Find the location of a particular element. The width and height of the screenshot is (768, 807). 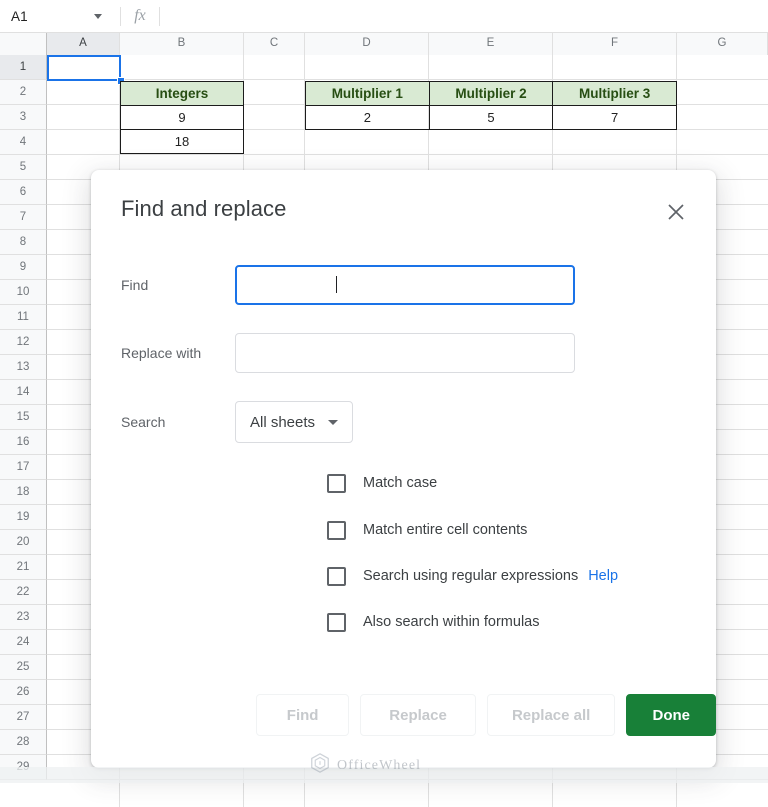

row-header-24: 24 is located at coordinates (23, 642).